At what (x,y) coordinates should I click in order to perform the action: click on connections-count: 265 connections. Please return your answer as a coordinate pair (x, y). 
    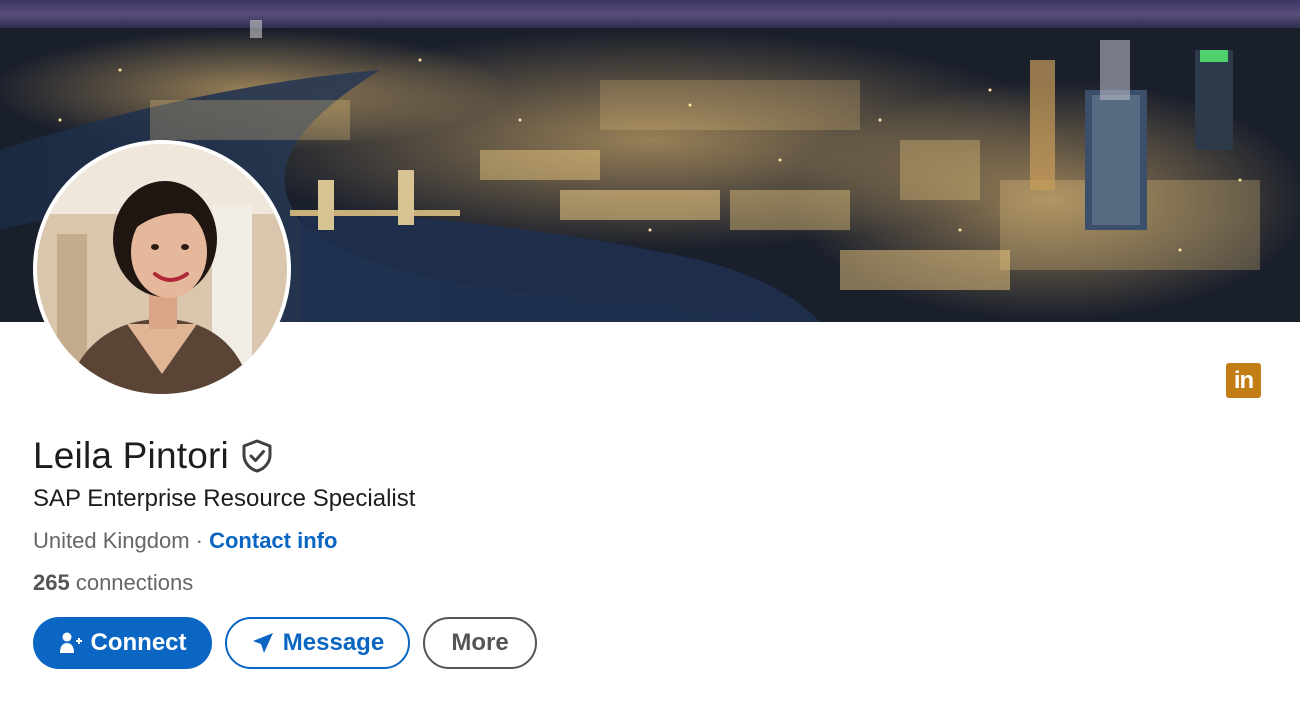
    Looking at the image, I should click on (113, 583).